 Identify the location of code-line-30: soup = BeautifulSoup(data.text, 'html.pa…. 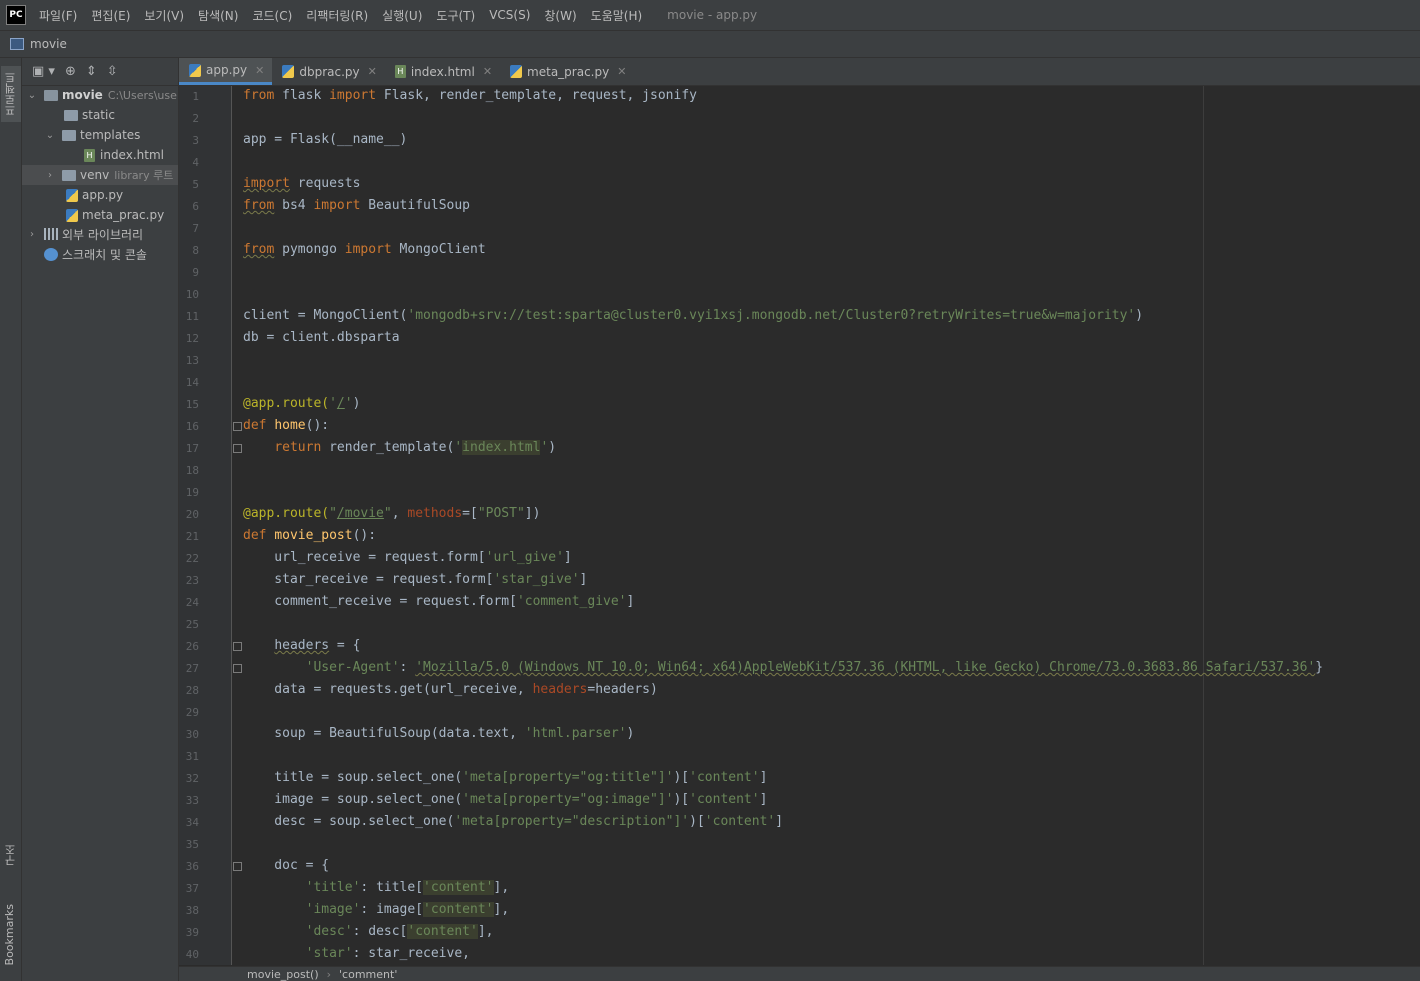
(438, 733).